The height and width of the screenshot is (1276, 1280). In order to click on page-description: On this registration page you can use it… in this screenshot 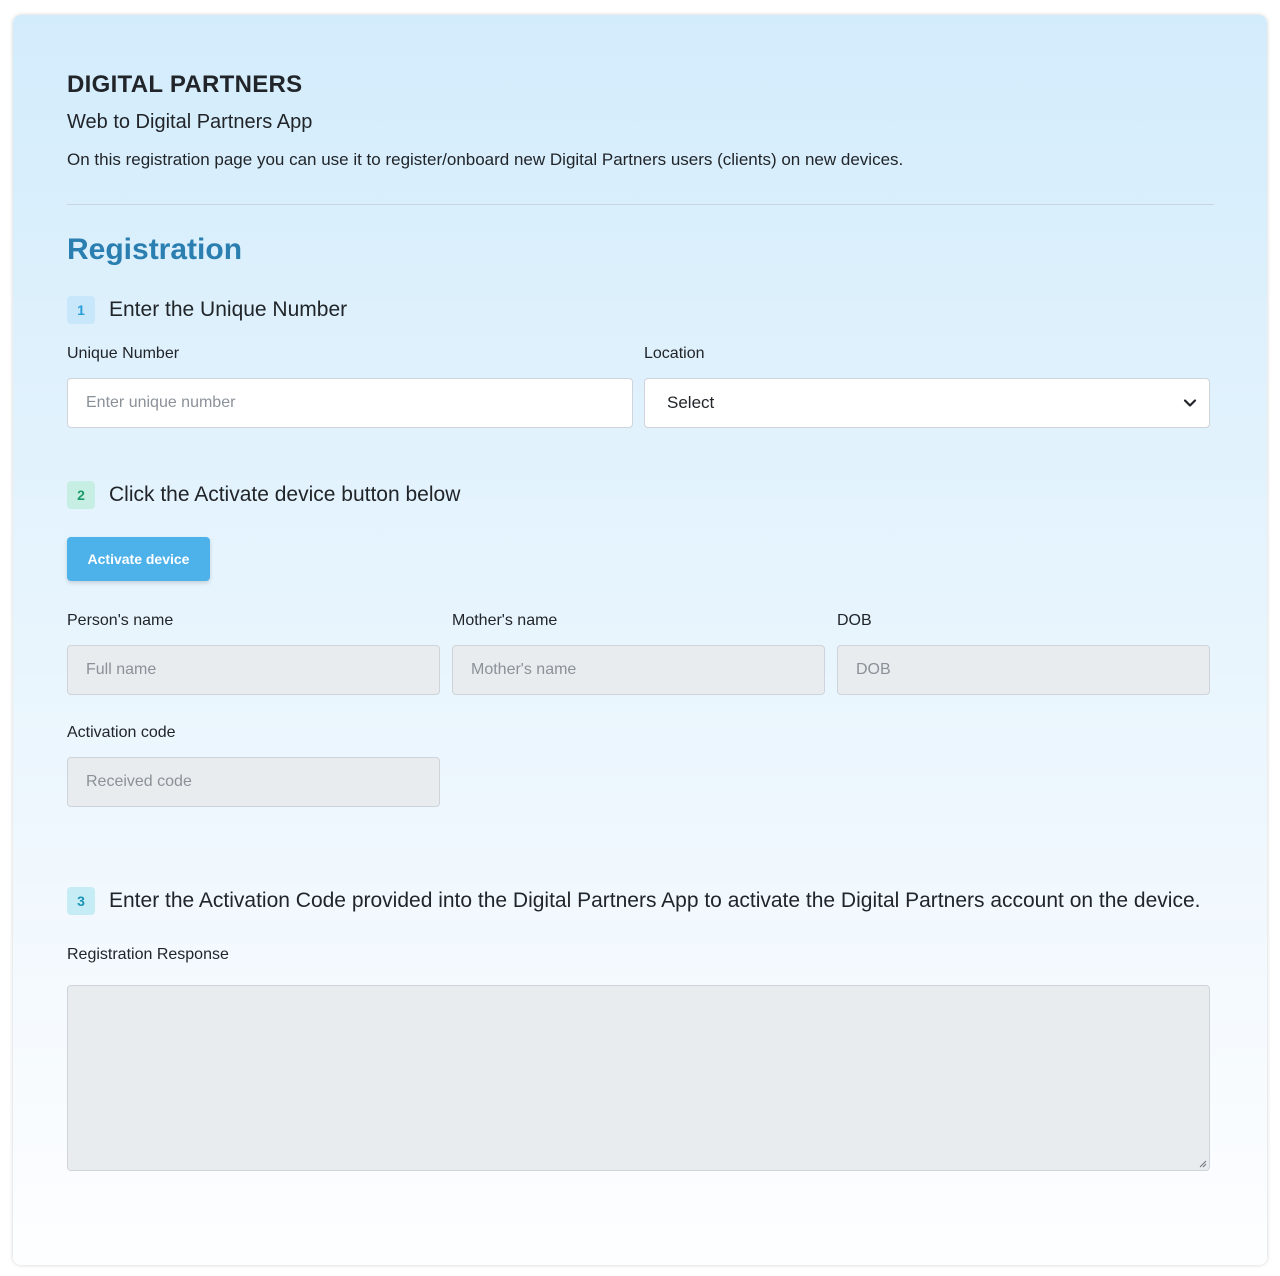, I will do `click(485, 159)`.